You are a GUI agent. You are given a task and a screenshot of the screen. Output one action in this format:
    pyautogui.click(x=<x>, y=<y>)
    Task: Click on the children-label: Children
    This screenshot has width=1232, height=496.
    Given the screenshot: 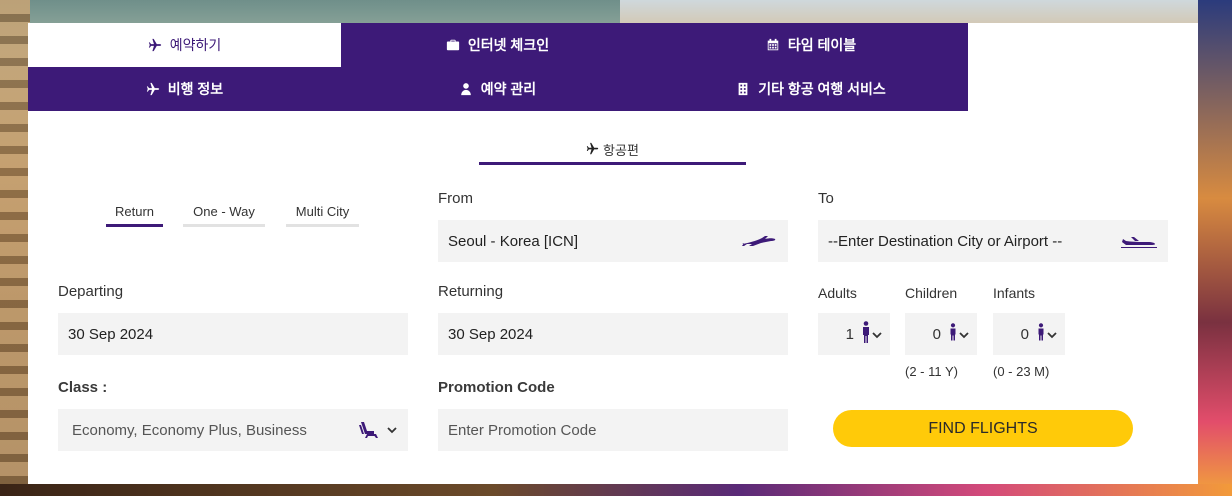 What is the action you would take?
    pyautogui.click(x=931, y=293)
    